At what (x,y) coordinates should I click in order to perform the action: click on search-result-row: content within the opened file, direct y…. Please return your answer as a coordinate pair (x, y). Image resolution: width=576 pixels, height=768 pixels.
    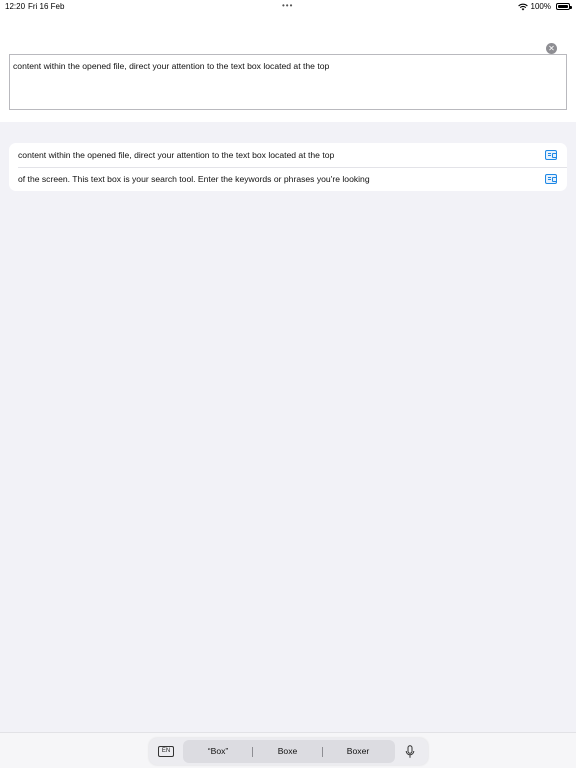
    Looking at the image, I should click on (288, 155).